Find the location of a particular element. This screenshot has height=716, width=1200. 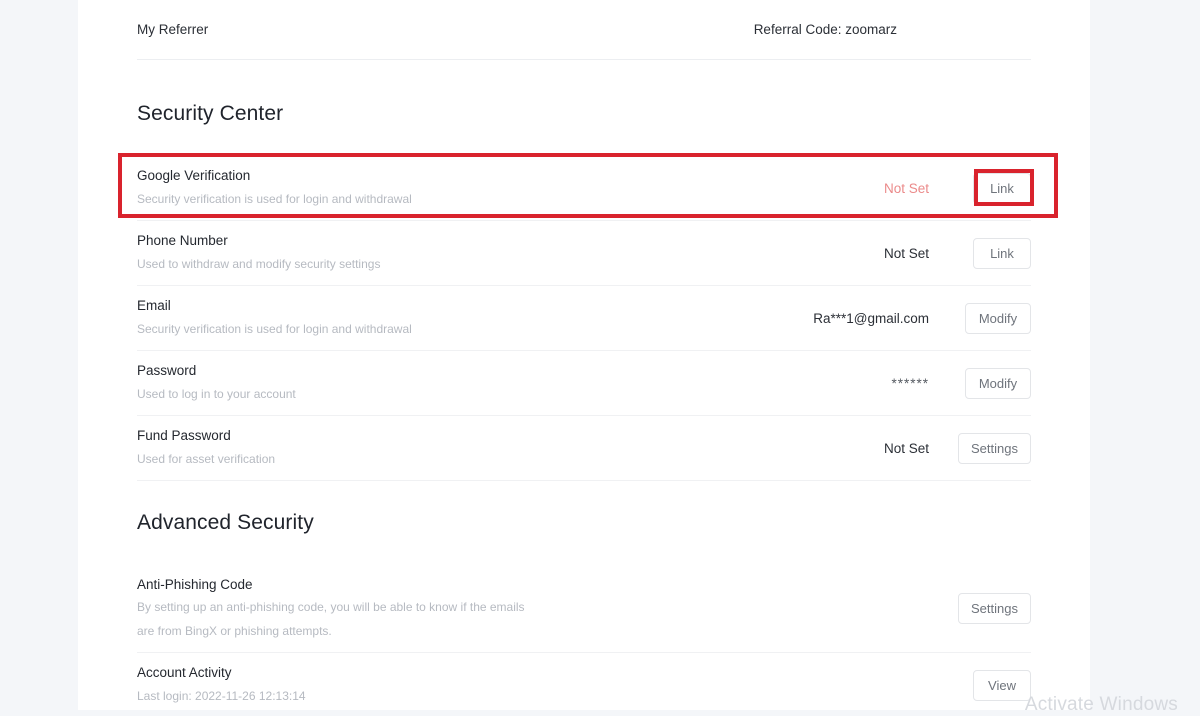

view-account-activity-button: View is located at coordinates (1002, 685).